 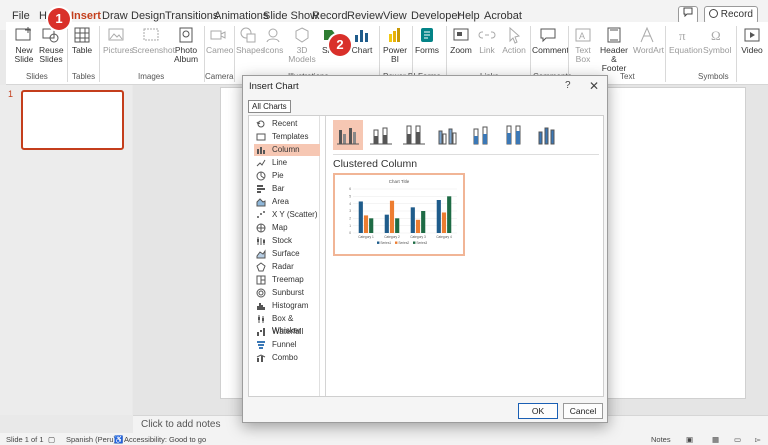 I want to click on screenshot-button: Screenshot, so click(x=153, y=40).